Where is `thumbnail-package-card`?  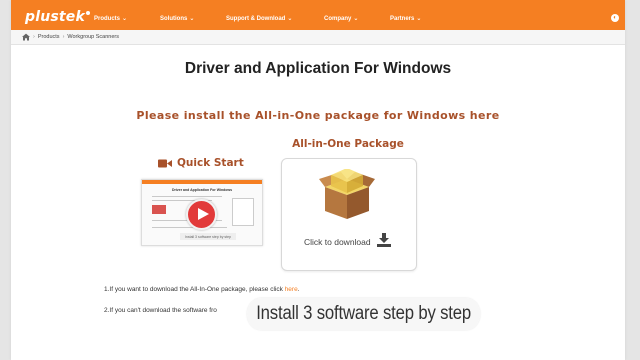
thumbnail-package-card is located at coordinates (243, 212).